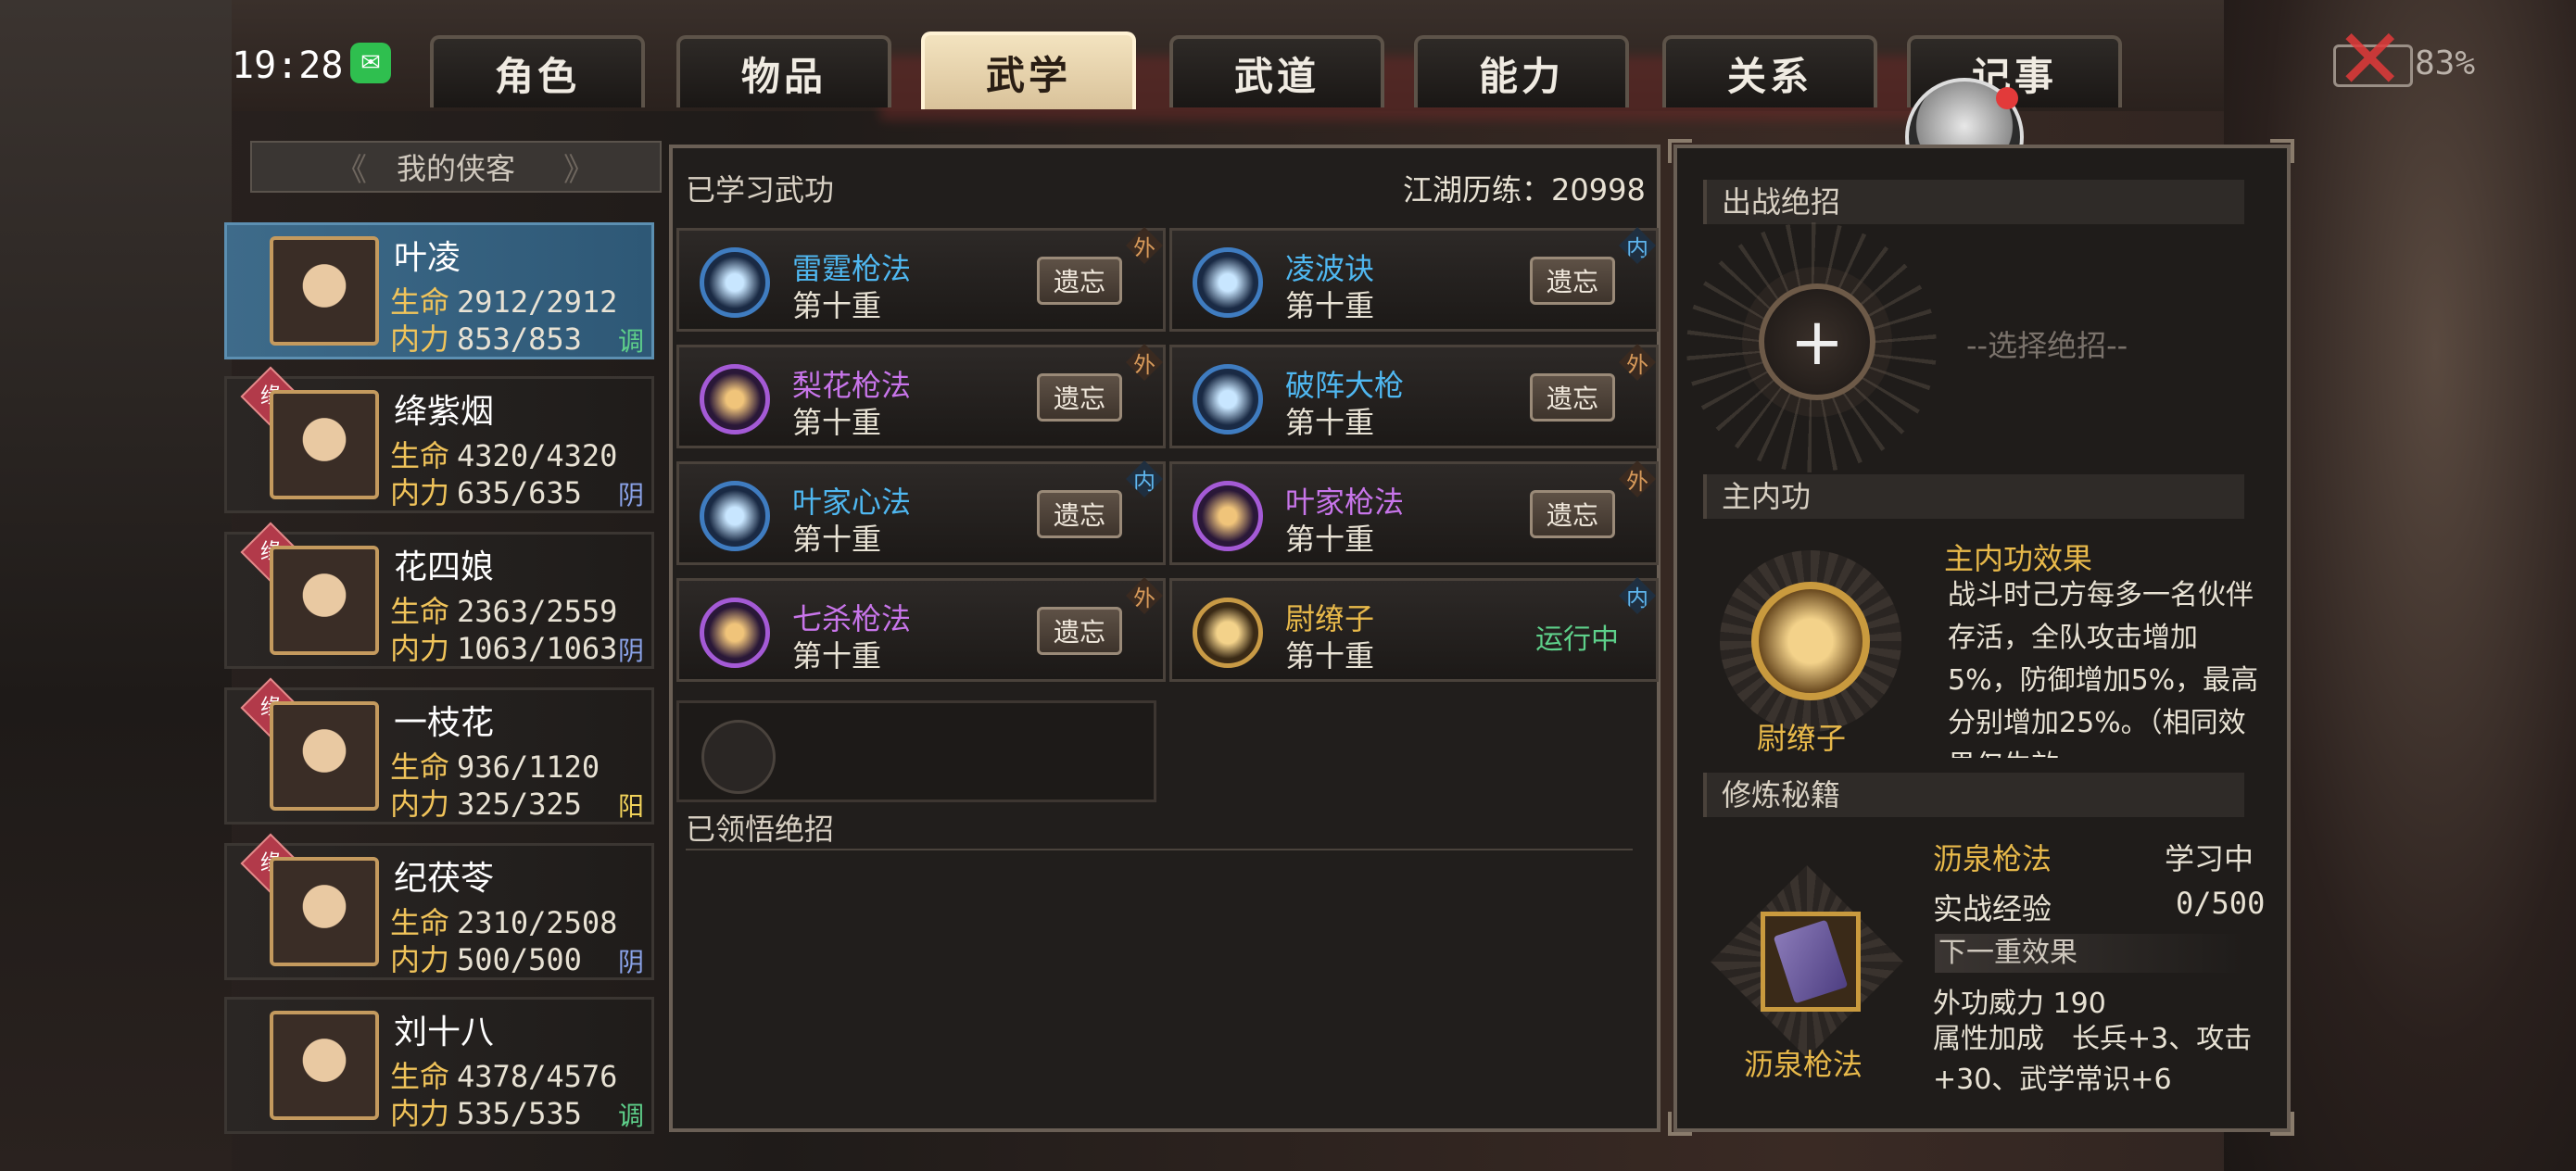 This screenshot has height=1171, width=2576. Describe the element at coordinates (444, 412) in the screenshot. I see `character-name: 绛紫烟` at that location.